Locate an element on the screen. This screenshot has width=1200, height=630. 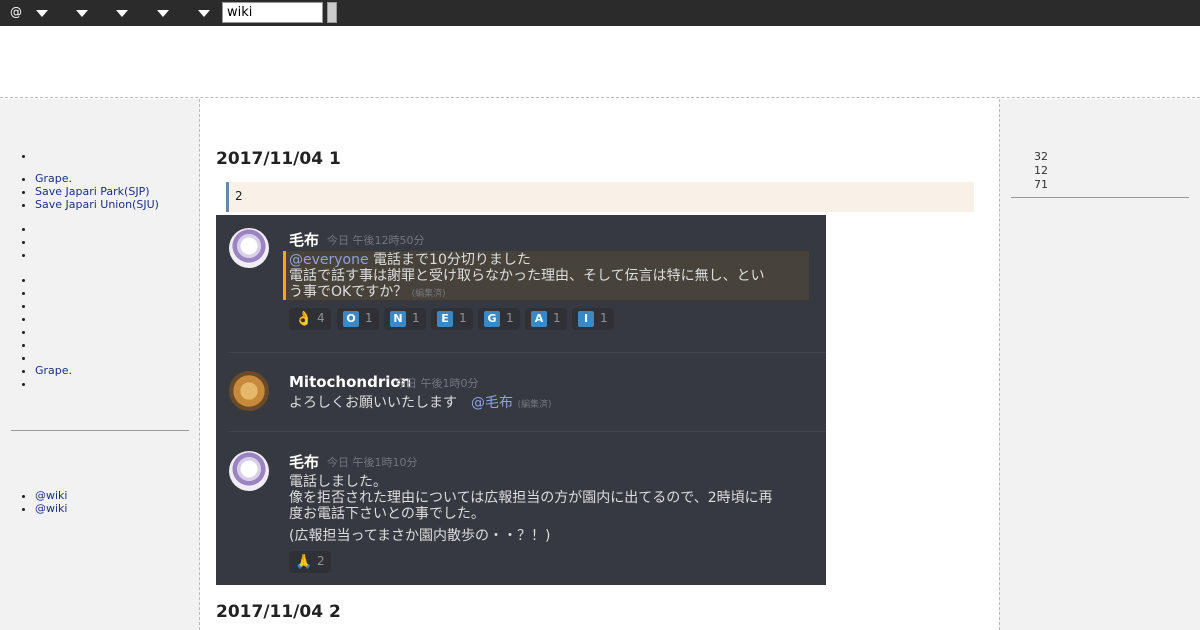
message-text: (広報担当ってまさか園内散歩の・・？！) is located at coordinates (420, 536).